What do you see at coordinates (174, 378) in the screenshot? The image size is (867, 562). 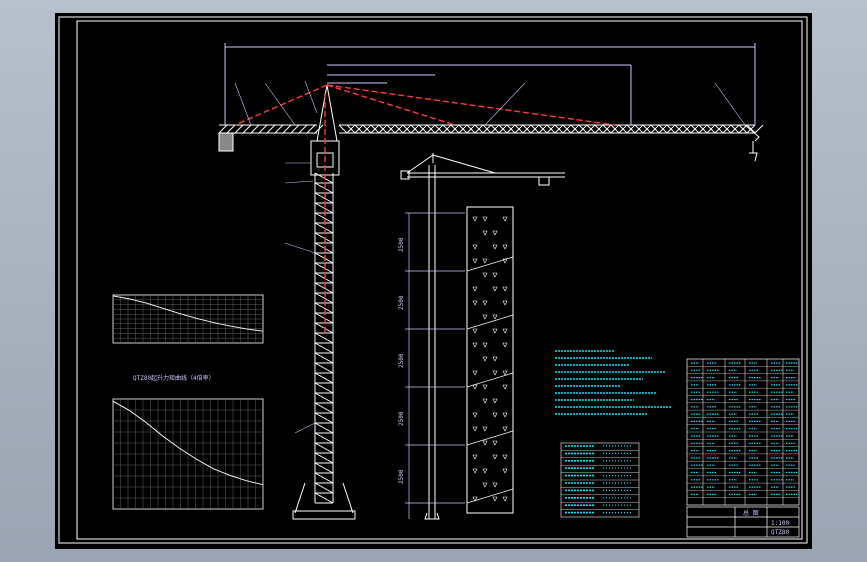 I see `chart-main-title: QTZ80起升力矩曲线（4倍率）` at bounding box center [174, 378].